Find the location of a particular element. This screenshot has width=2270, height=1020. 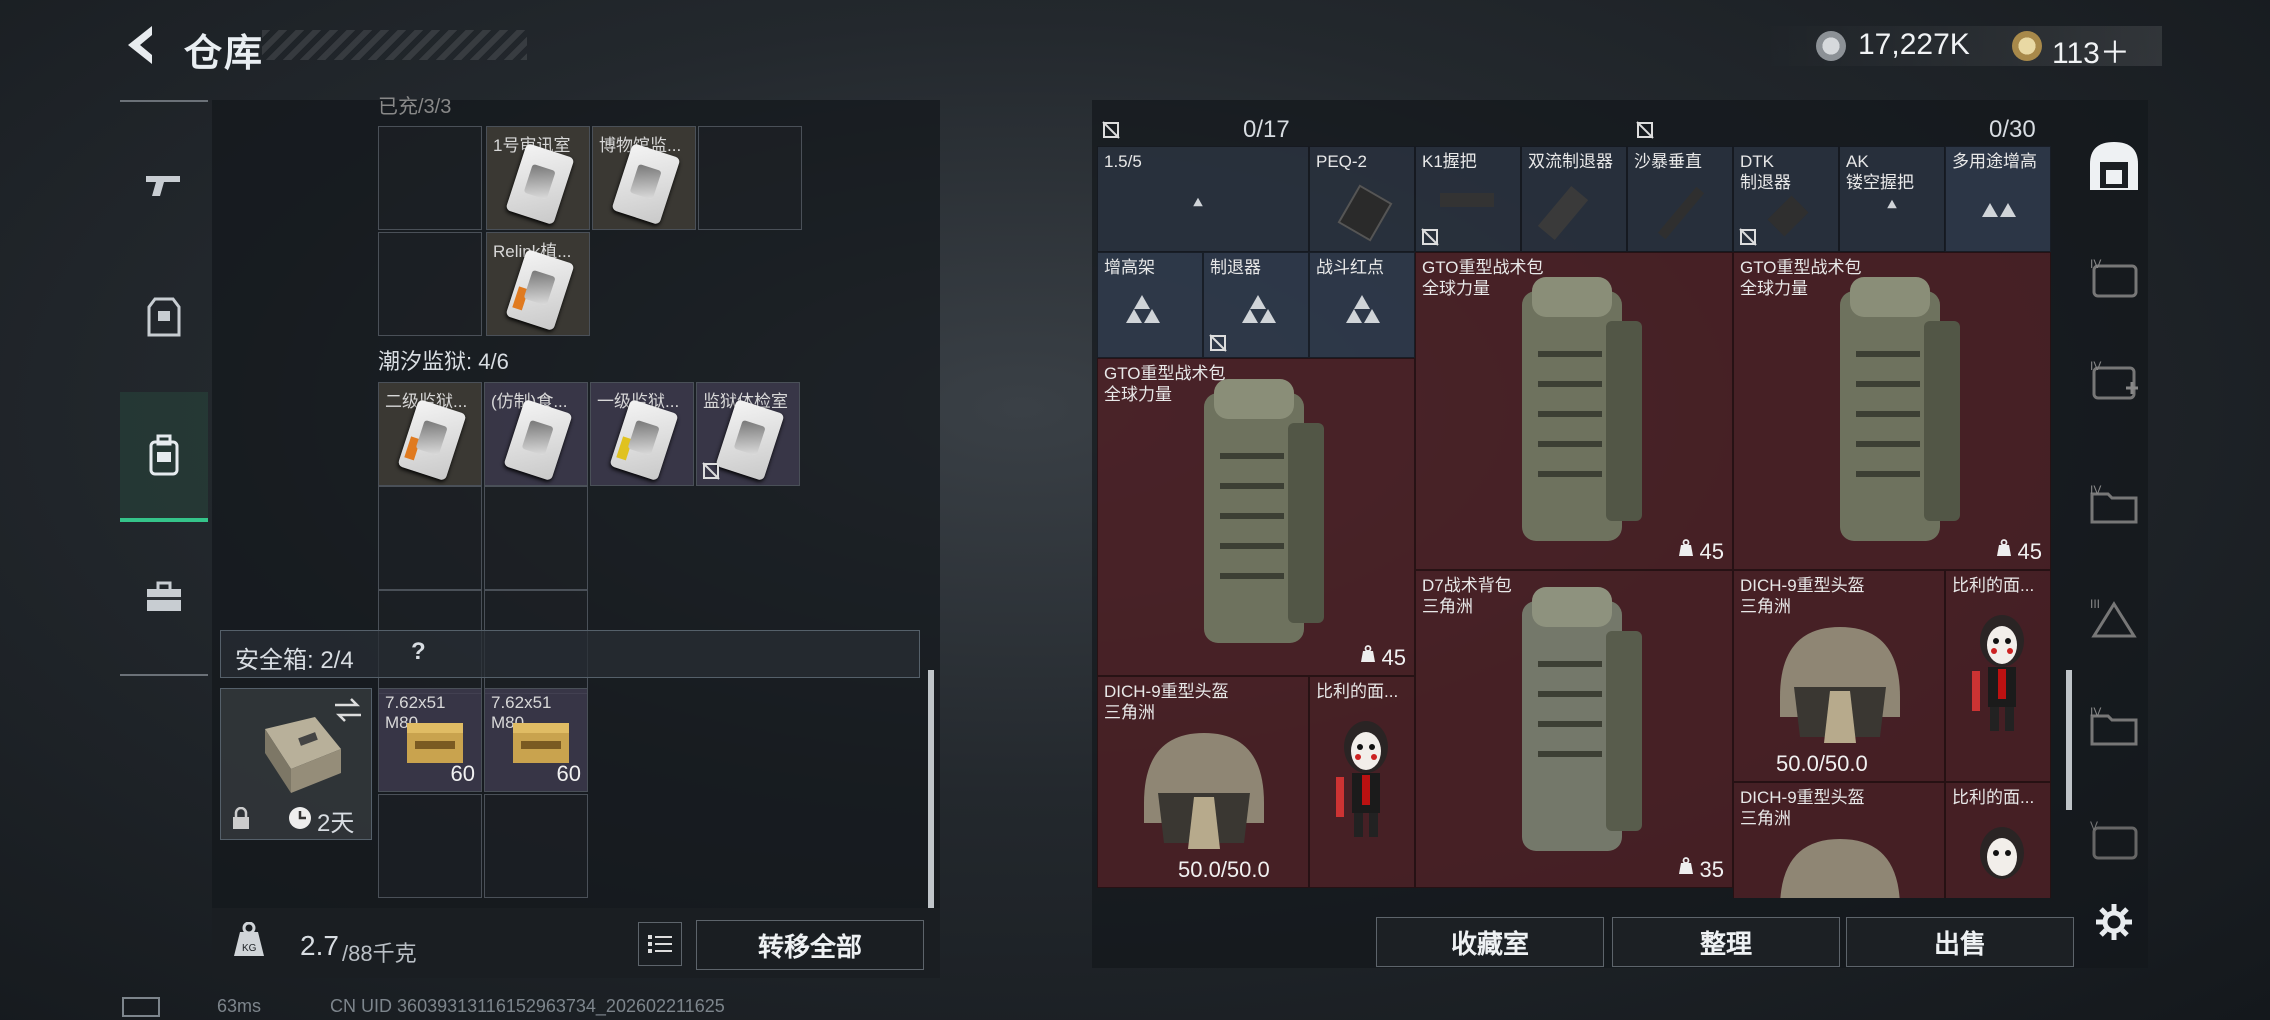

lock-icon is located at coordinates (241, 818).